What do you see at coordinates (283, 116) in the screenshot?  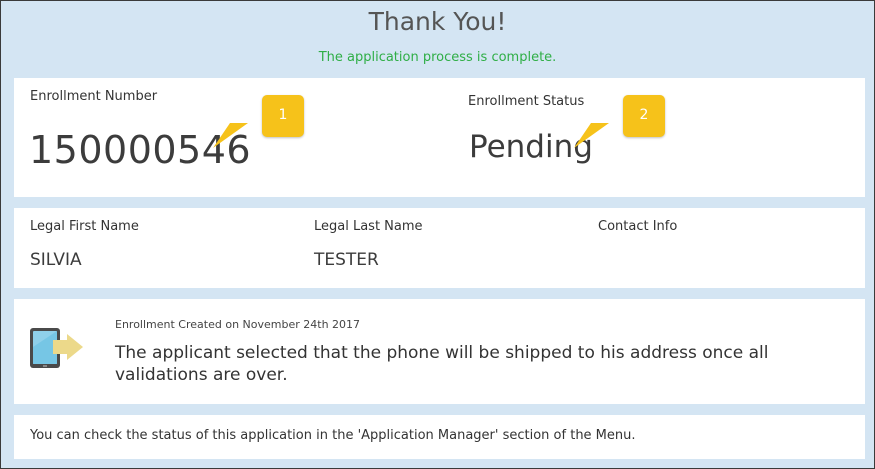 I see `callout-1-badge: 1` at bounding box center [283, 116].